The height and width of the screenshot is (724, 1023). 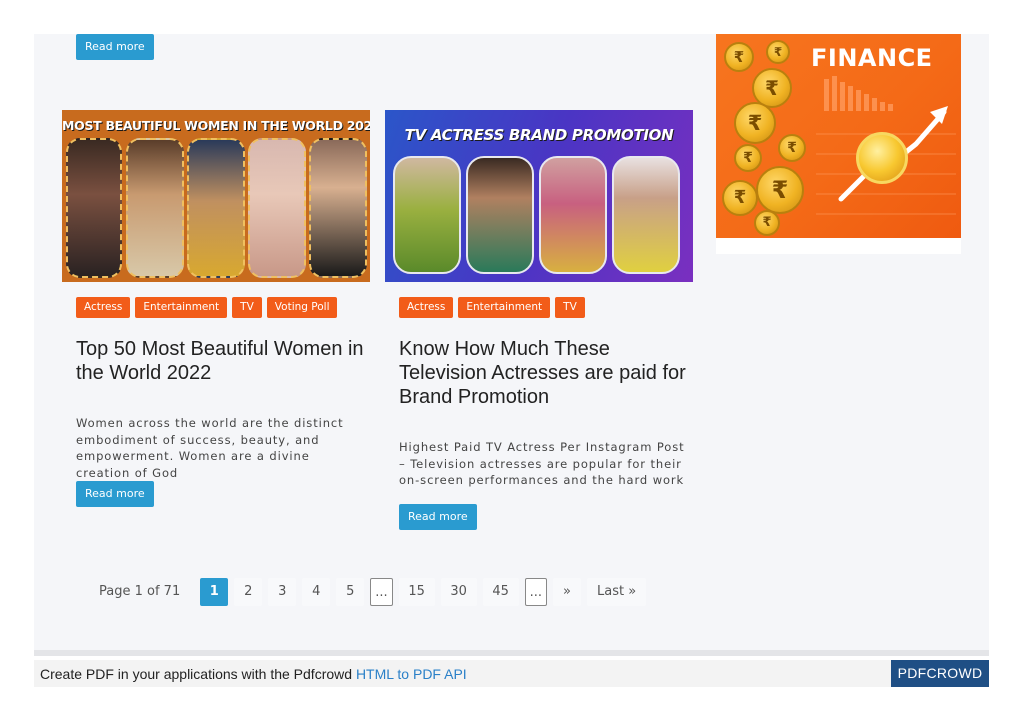 I want to click on pagination-page-5: 5, so click(x=350, y=592).